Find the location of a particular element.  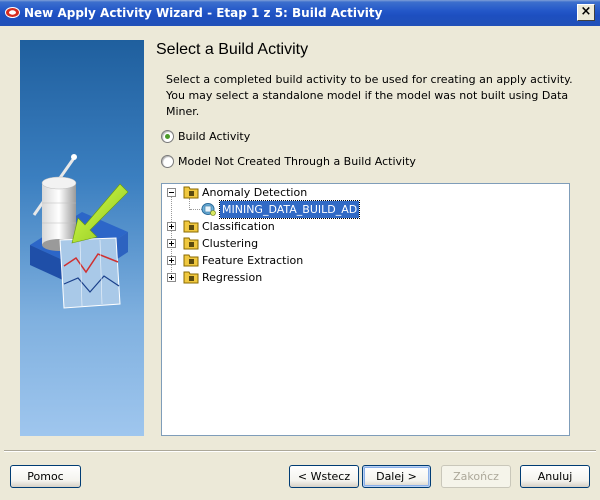

close-button: × is located at coordinates (586, 12).